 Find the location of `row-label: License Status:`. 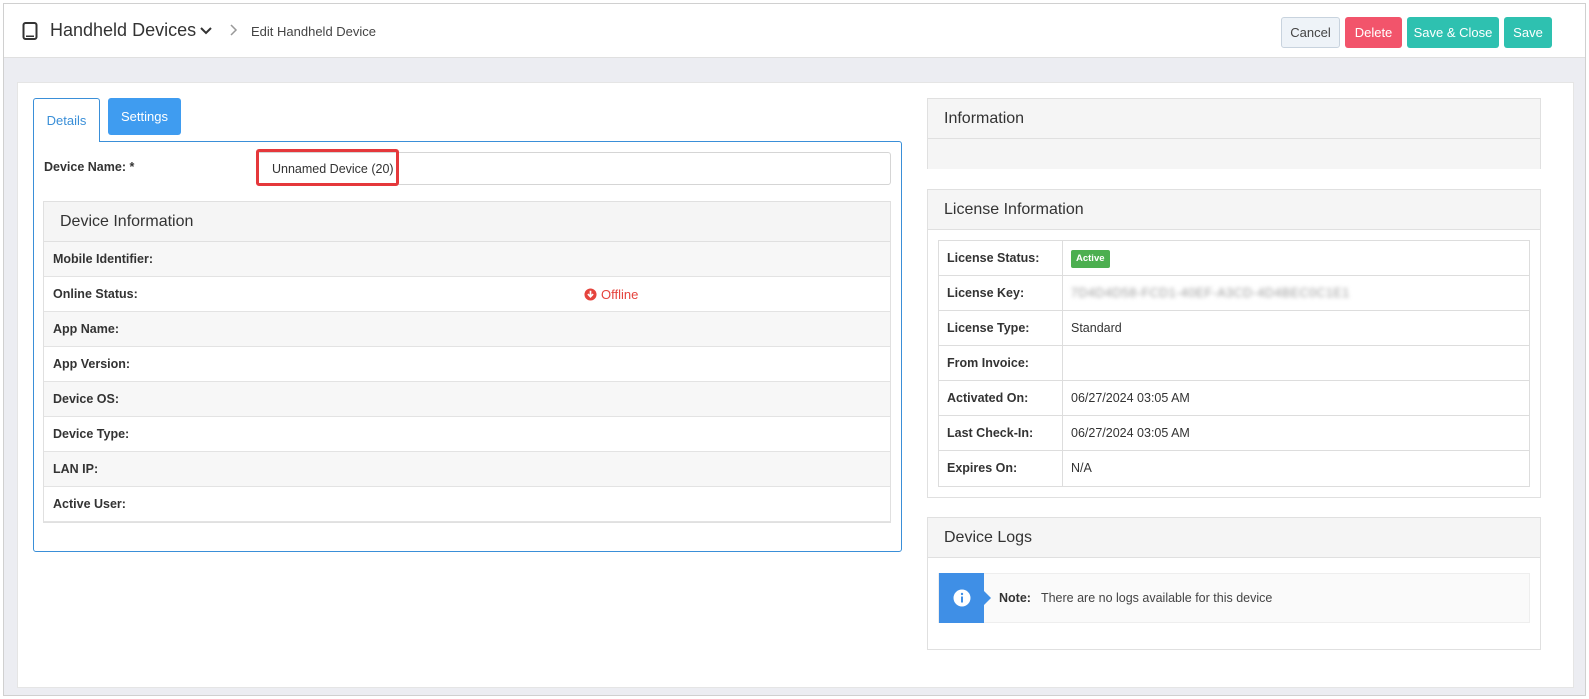

row-label: License Status: is located at coordinates (1001, 258).